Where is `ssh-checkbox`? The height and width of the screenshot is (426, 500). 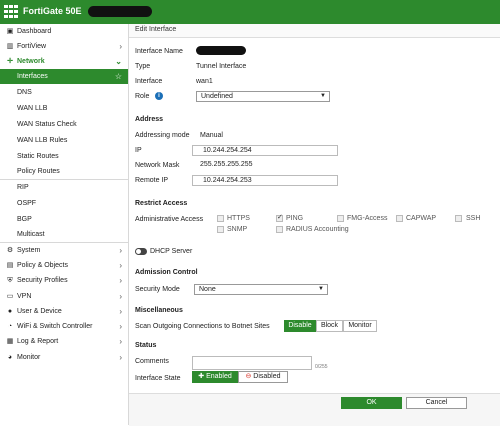
ssh-checkbox is located at coordinates (458, 218).